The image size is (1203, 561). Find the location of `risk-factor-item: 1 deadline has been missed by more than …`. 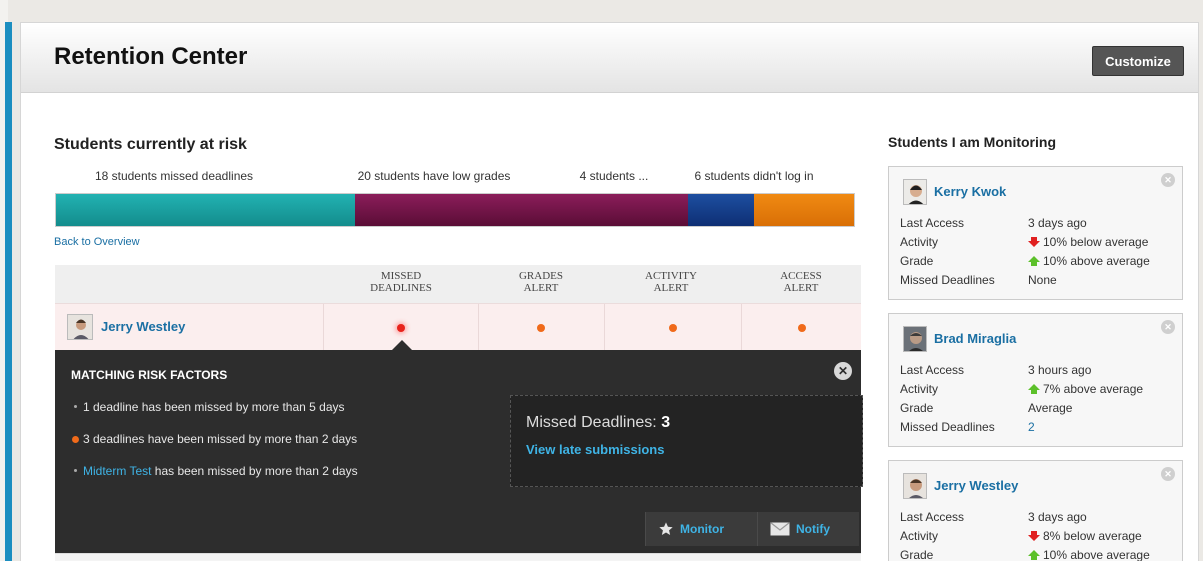

risk-factor-item: 1 deadline has been missed by more than … is located at coordinates (209, 407).